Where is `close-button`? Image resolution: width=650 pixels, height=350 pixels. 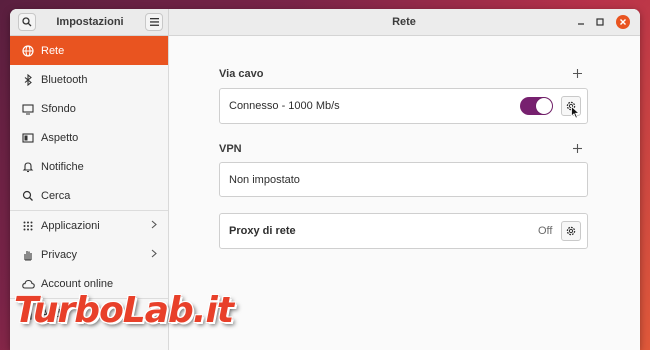
close-button is located at coordinates (623, 22).